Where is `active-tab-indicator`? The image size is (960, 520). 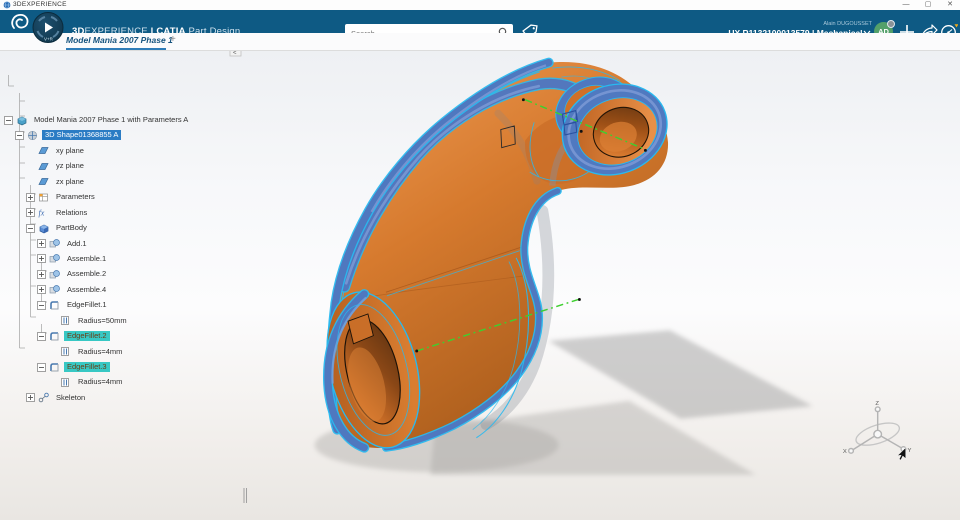 active-tab-indicator is located at coordinates (116, 48).